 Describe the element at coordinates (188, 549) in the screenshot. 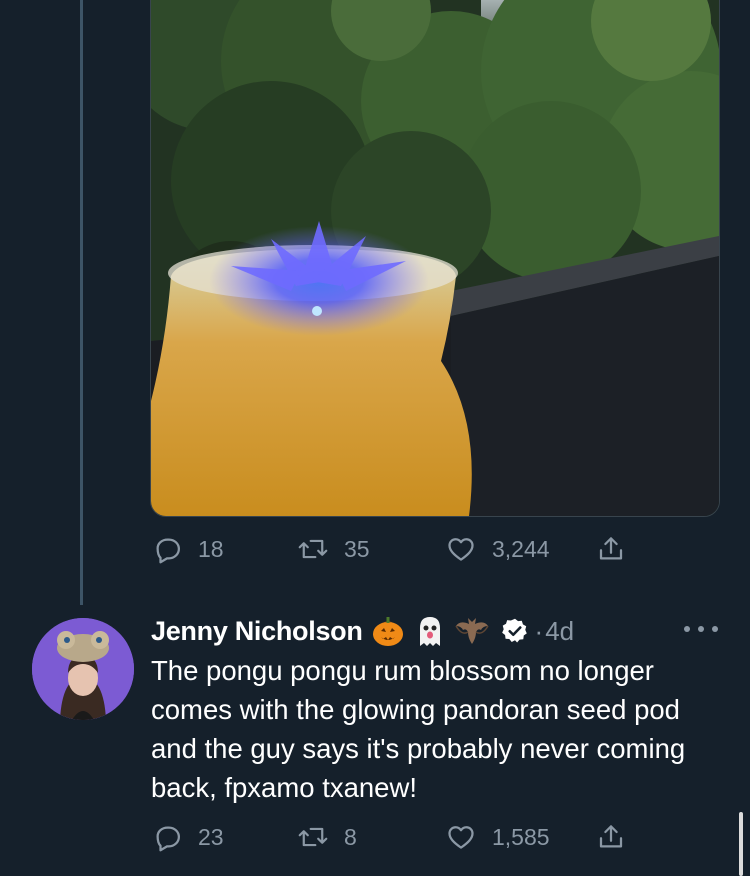

I see `reply-button: 18` at that location.